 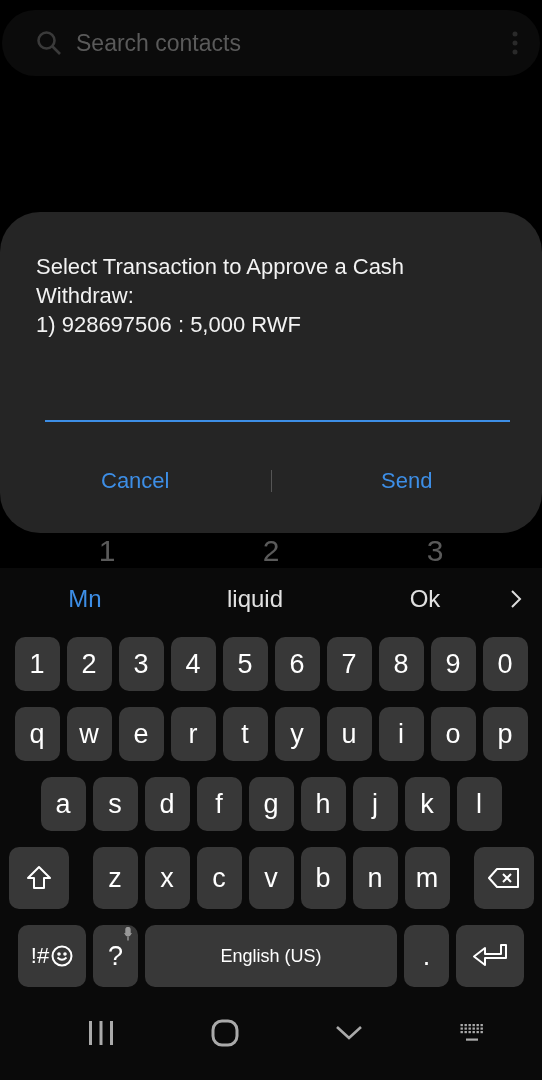 What do you see at coordinates (37, 734) in the screenshot?
I see `key: q` at bounding box center [37, 734].